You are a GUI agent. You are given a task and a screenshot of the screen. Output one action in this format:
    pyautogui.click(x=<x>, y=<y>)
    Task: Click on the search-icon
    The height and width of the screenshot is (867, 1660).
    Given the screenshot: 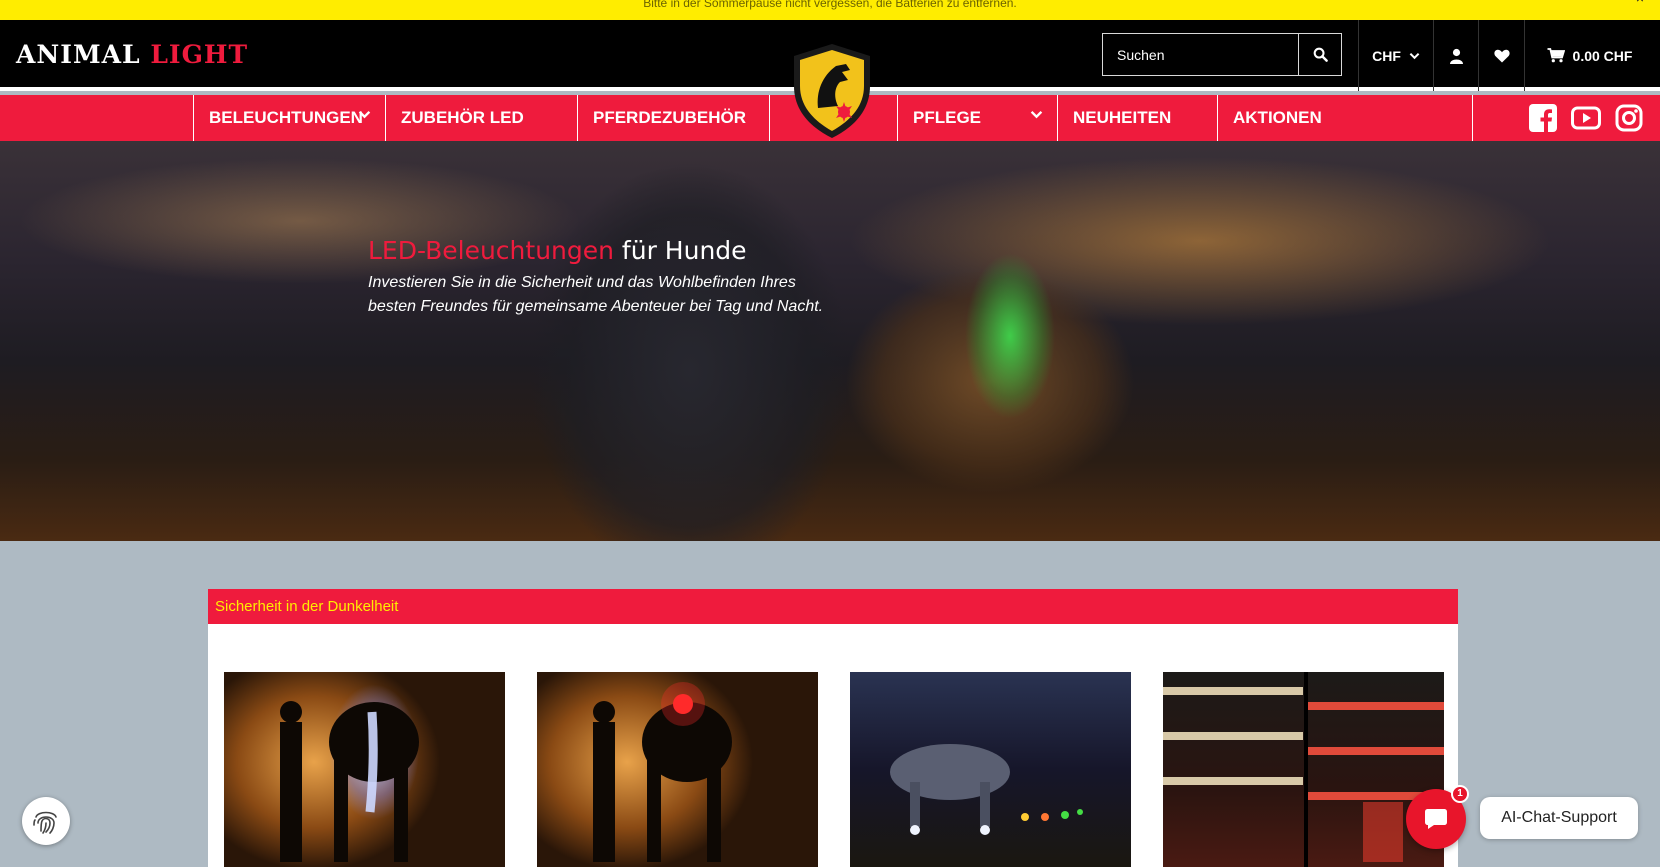 What is the action you would take?
    pyautogui.click(x=1320, y=54)
    